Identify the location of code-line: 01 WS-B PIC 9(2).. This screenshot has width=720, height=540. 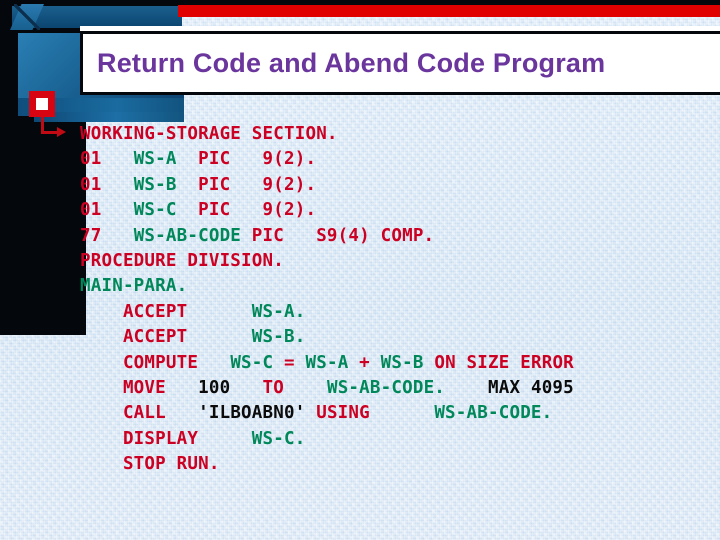
(400, 185).